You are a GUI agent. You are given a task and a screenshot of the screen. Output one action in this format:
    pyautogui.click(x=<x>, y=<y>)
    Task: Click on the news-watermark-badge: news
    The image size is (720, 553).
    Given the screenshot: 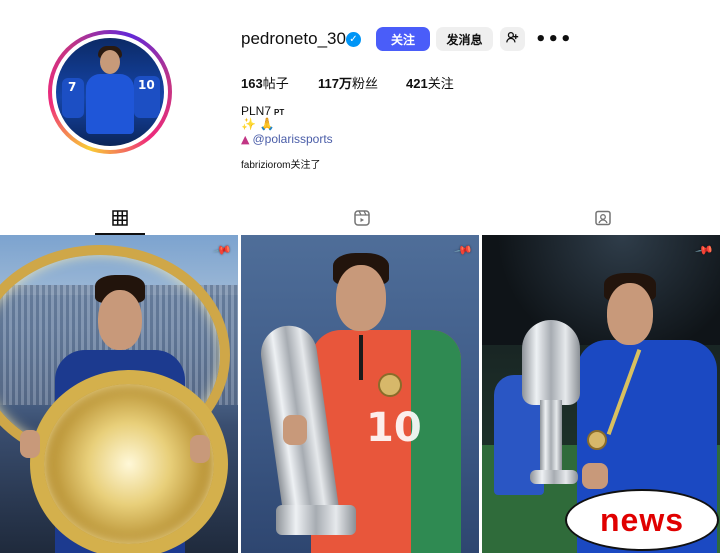 What is the action you would take?
    pyautogui.click(x=642, y=520)
    